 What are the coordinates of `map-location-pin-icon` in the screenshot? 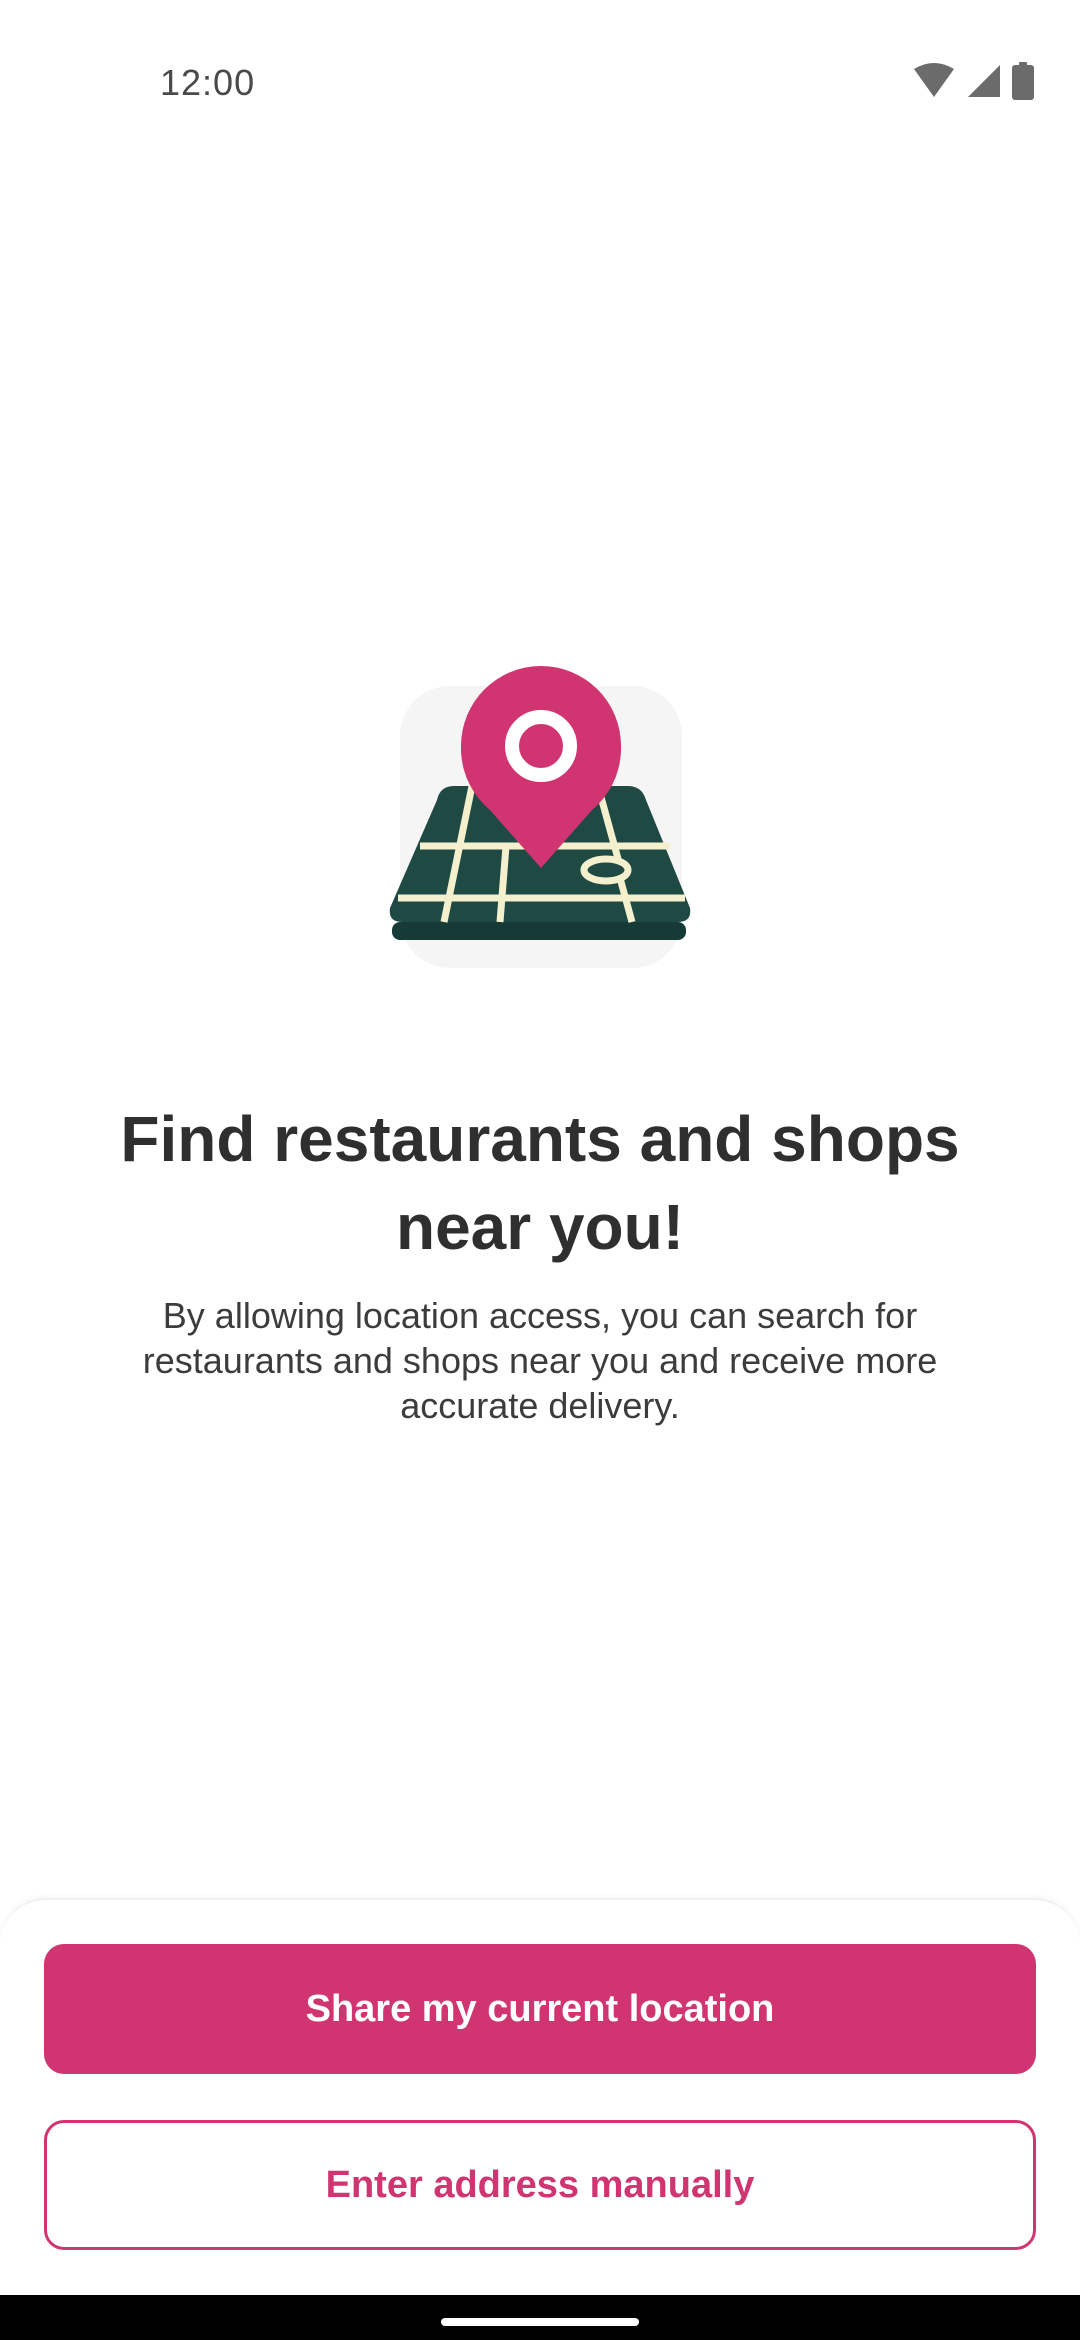 It's located at (540, 820).